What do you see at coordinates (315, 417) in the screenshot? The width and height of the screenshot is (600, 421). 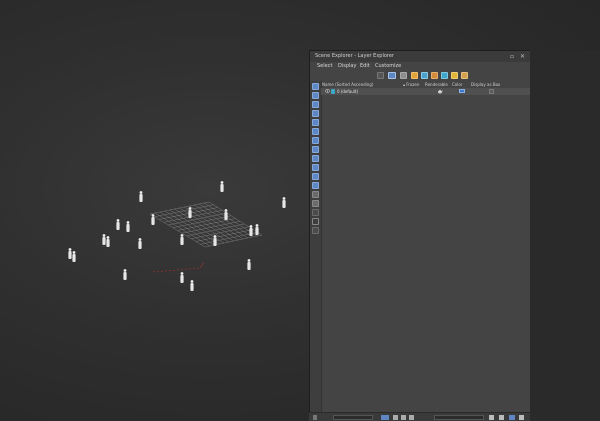 I see `status-icon` at bounding box center [315, 417].